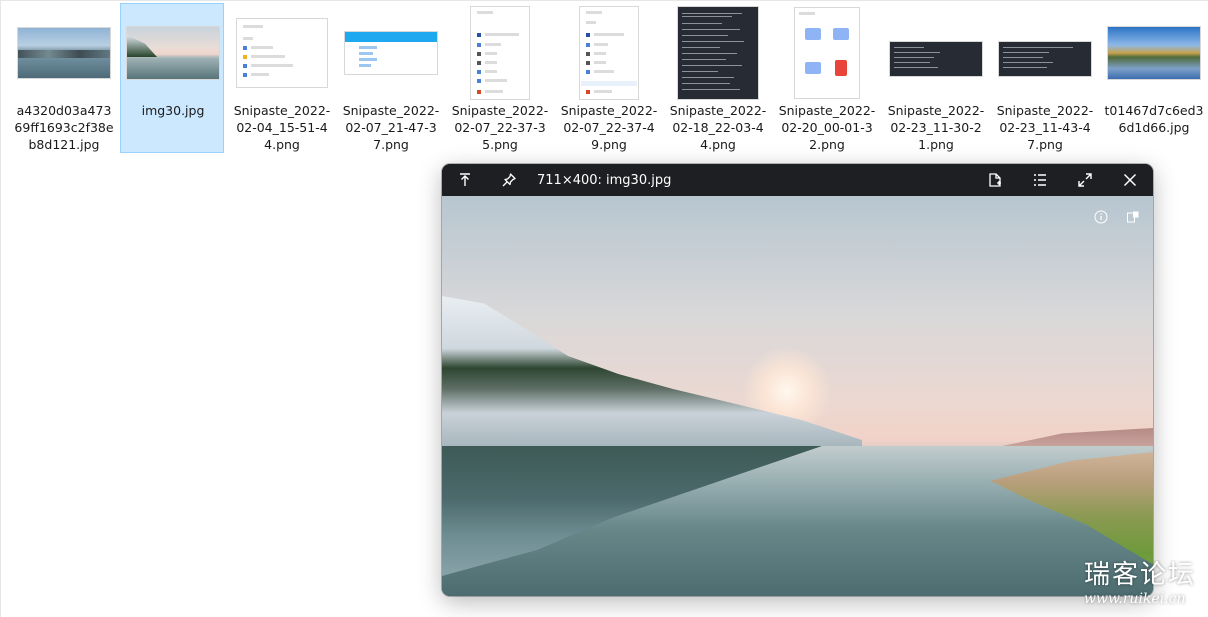  I want to click on file-item: Snipaste_2022-02-18_22-03-44.png, so click(717, 78).